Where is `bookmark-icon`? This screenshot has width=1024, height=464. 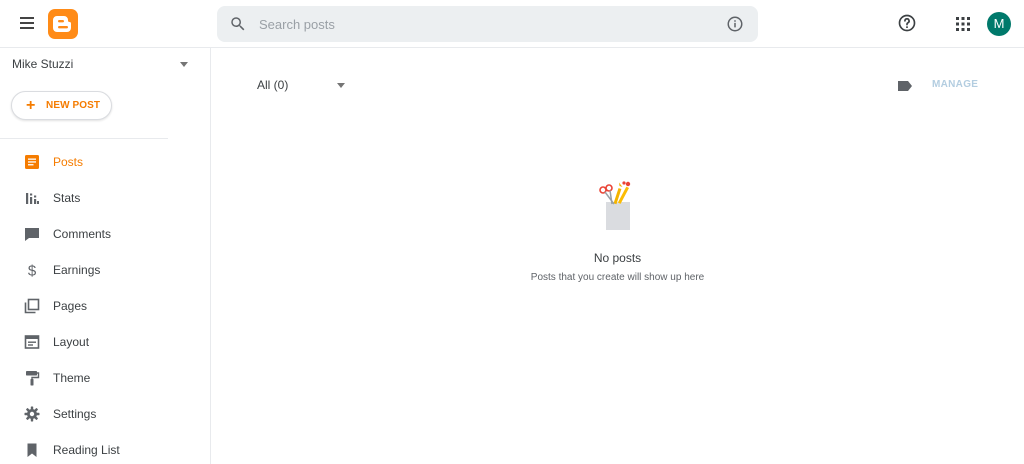 bookmark-icon is located at coordinates (32, 450).